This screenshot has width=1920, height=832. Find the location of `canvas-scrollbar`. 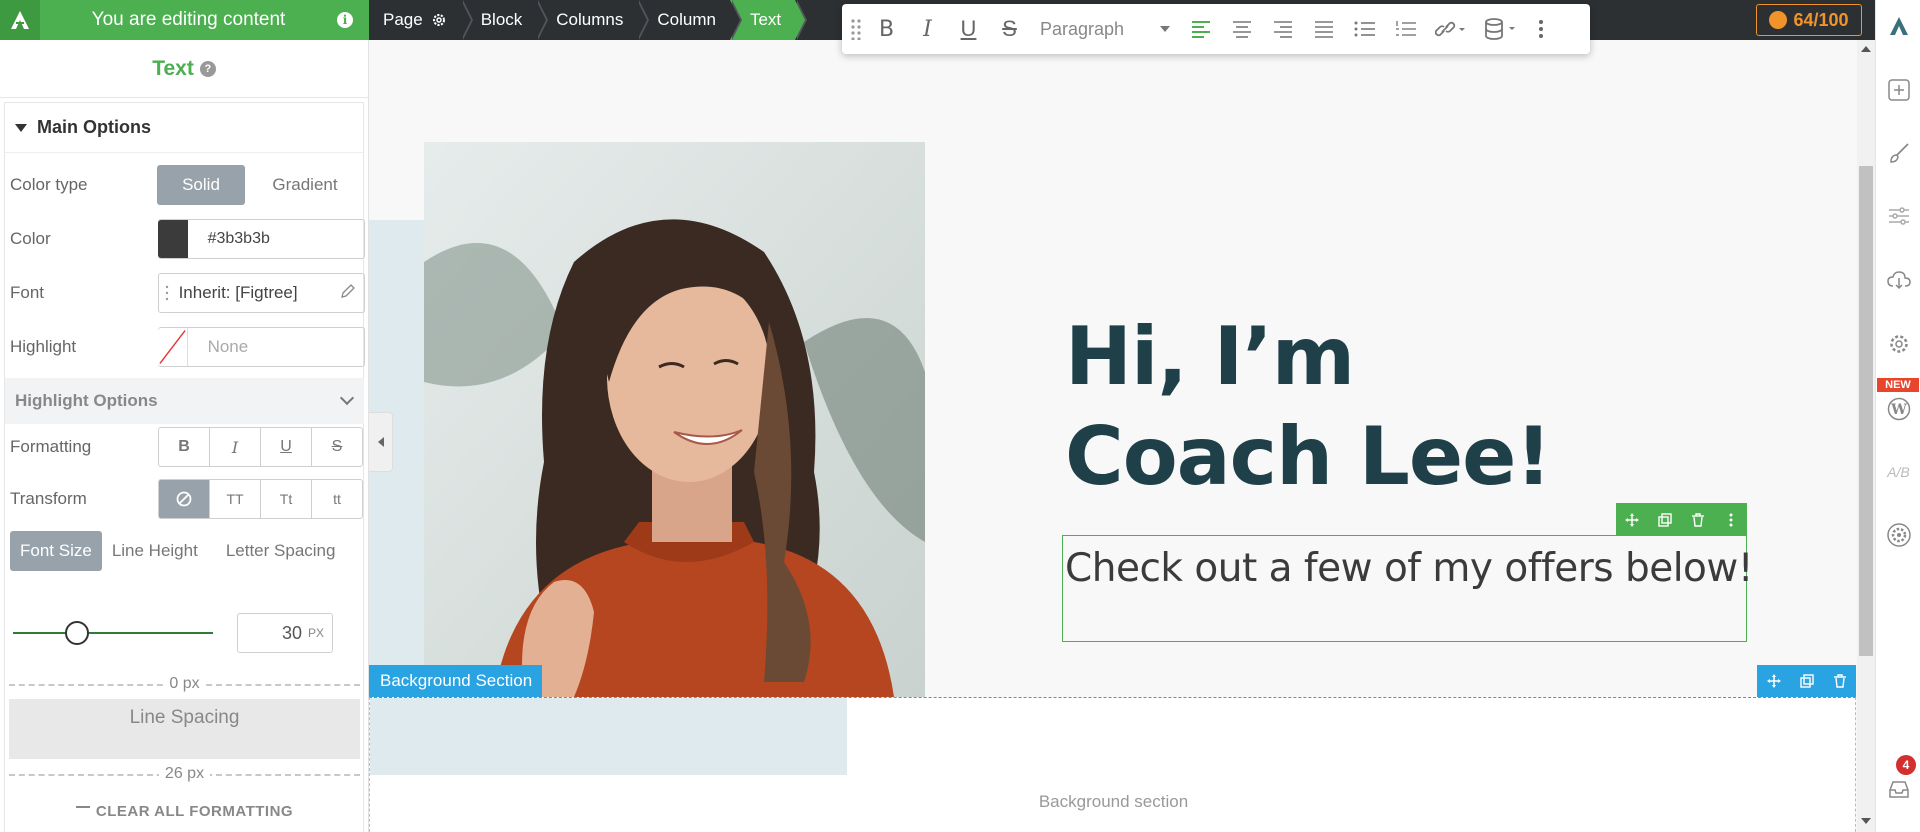

canvas-scrollbar is located at coordinates (1866, 436).